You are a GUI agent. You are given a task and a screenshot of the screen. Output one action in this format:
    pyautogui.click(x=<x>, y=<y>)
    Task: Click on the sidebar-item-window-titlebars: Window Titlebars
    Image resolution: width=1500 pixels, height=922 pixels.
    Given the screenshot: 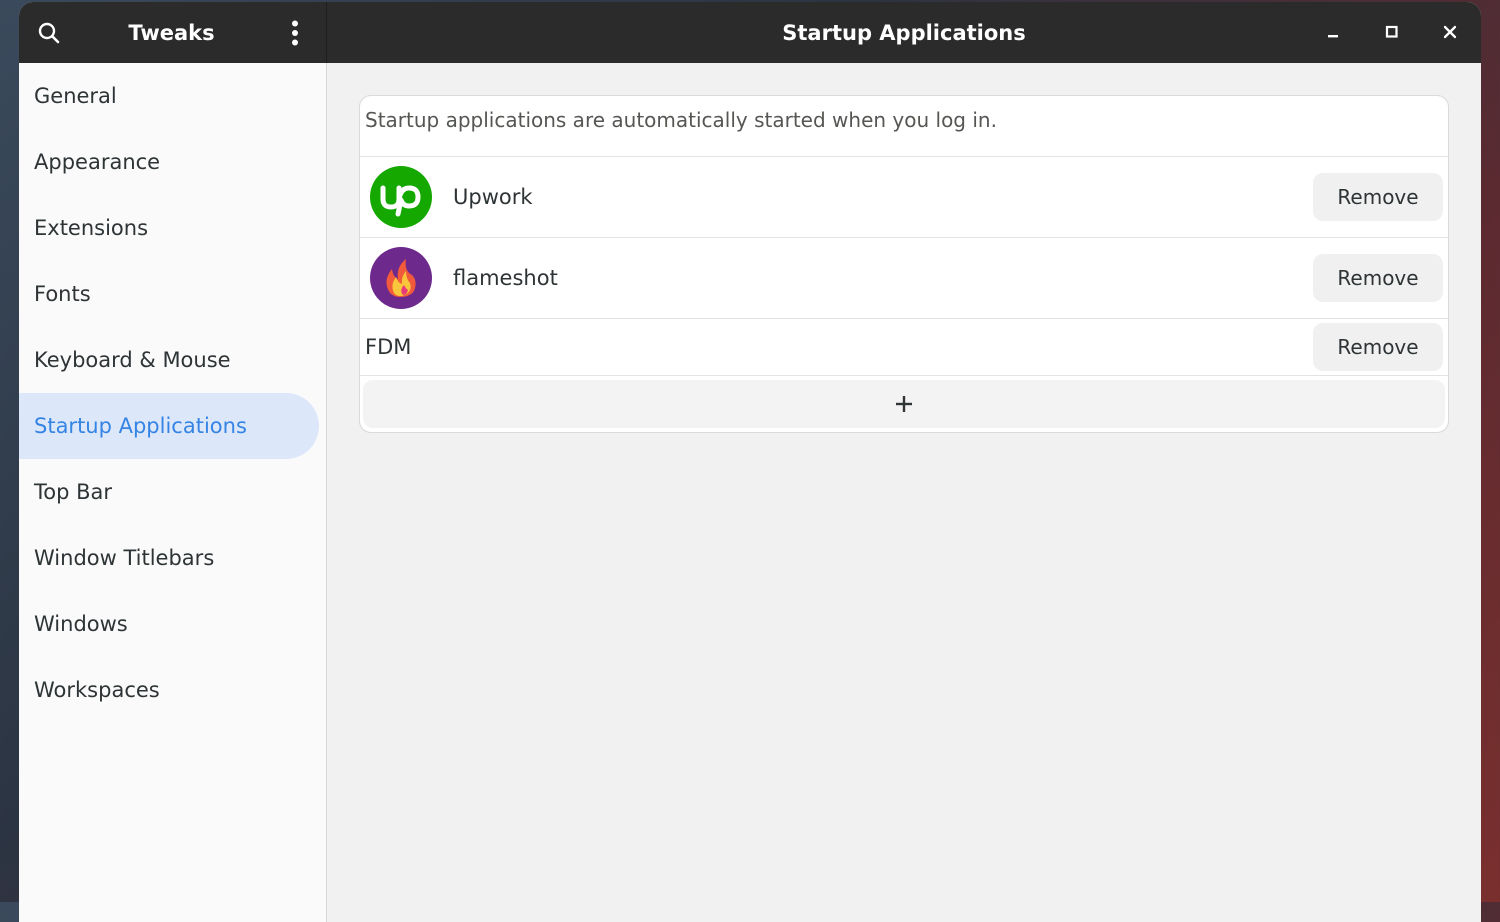 What is the action you would take?
    pyautogui.click(x=172, y=558)
    